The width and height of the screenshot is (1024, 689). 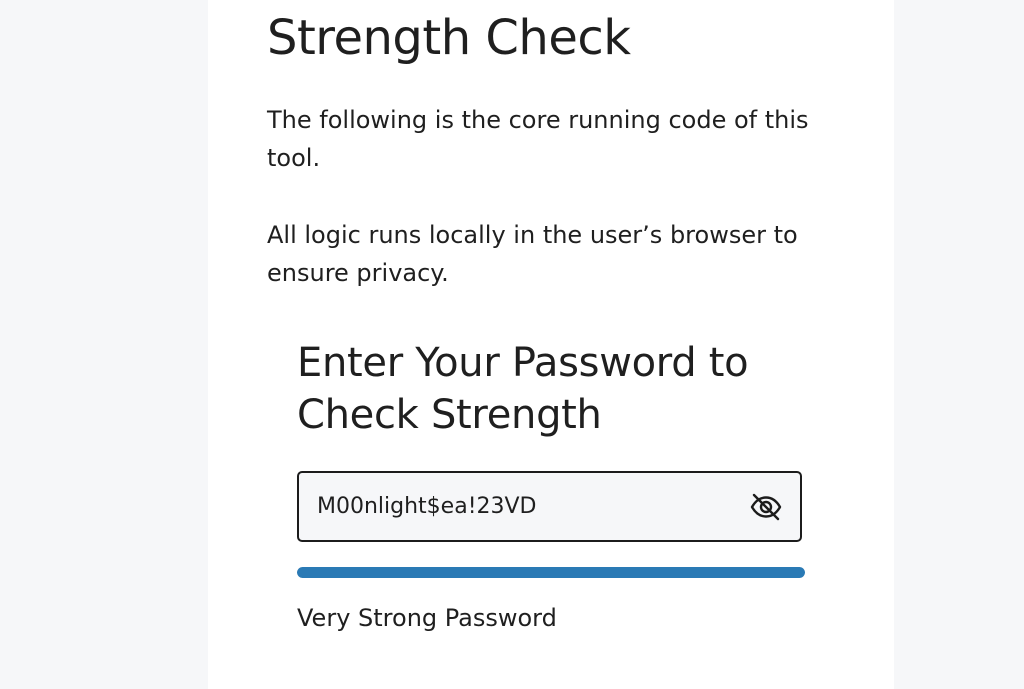 I want to click on toggle-visibility-button, so click(x=766, y=507).